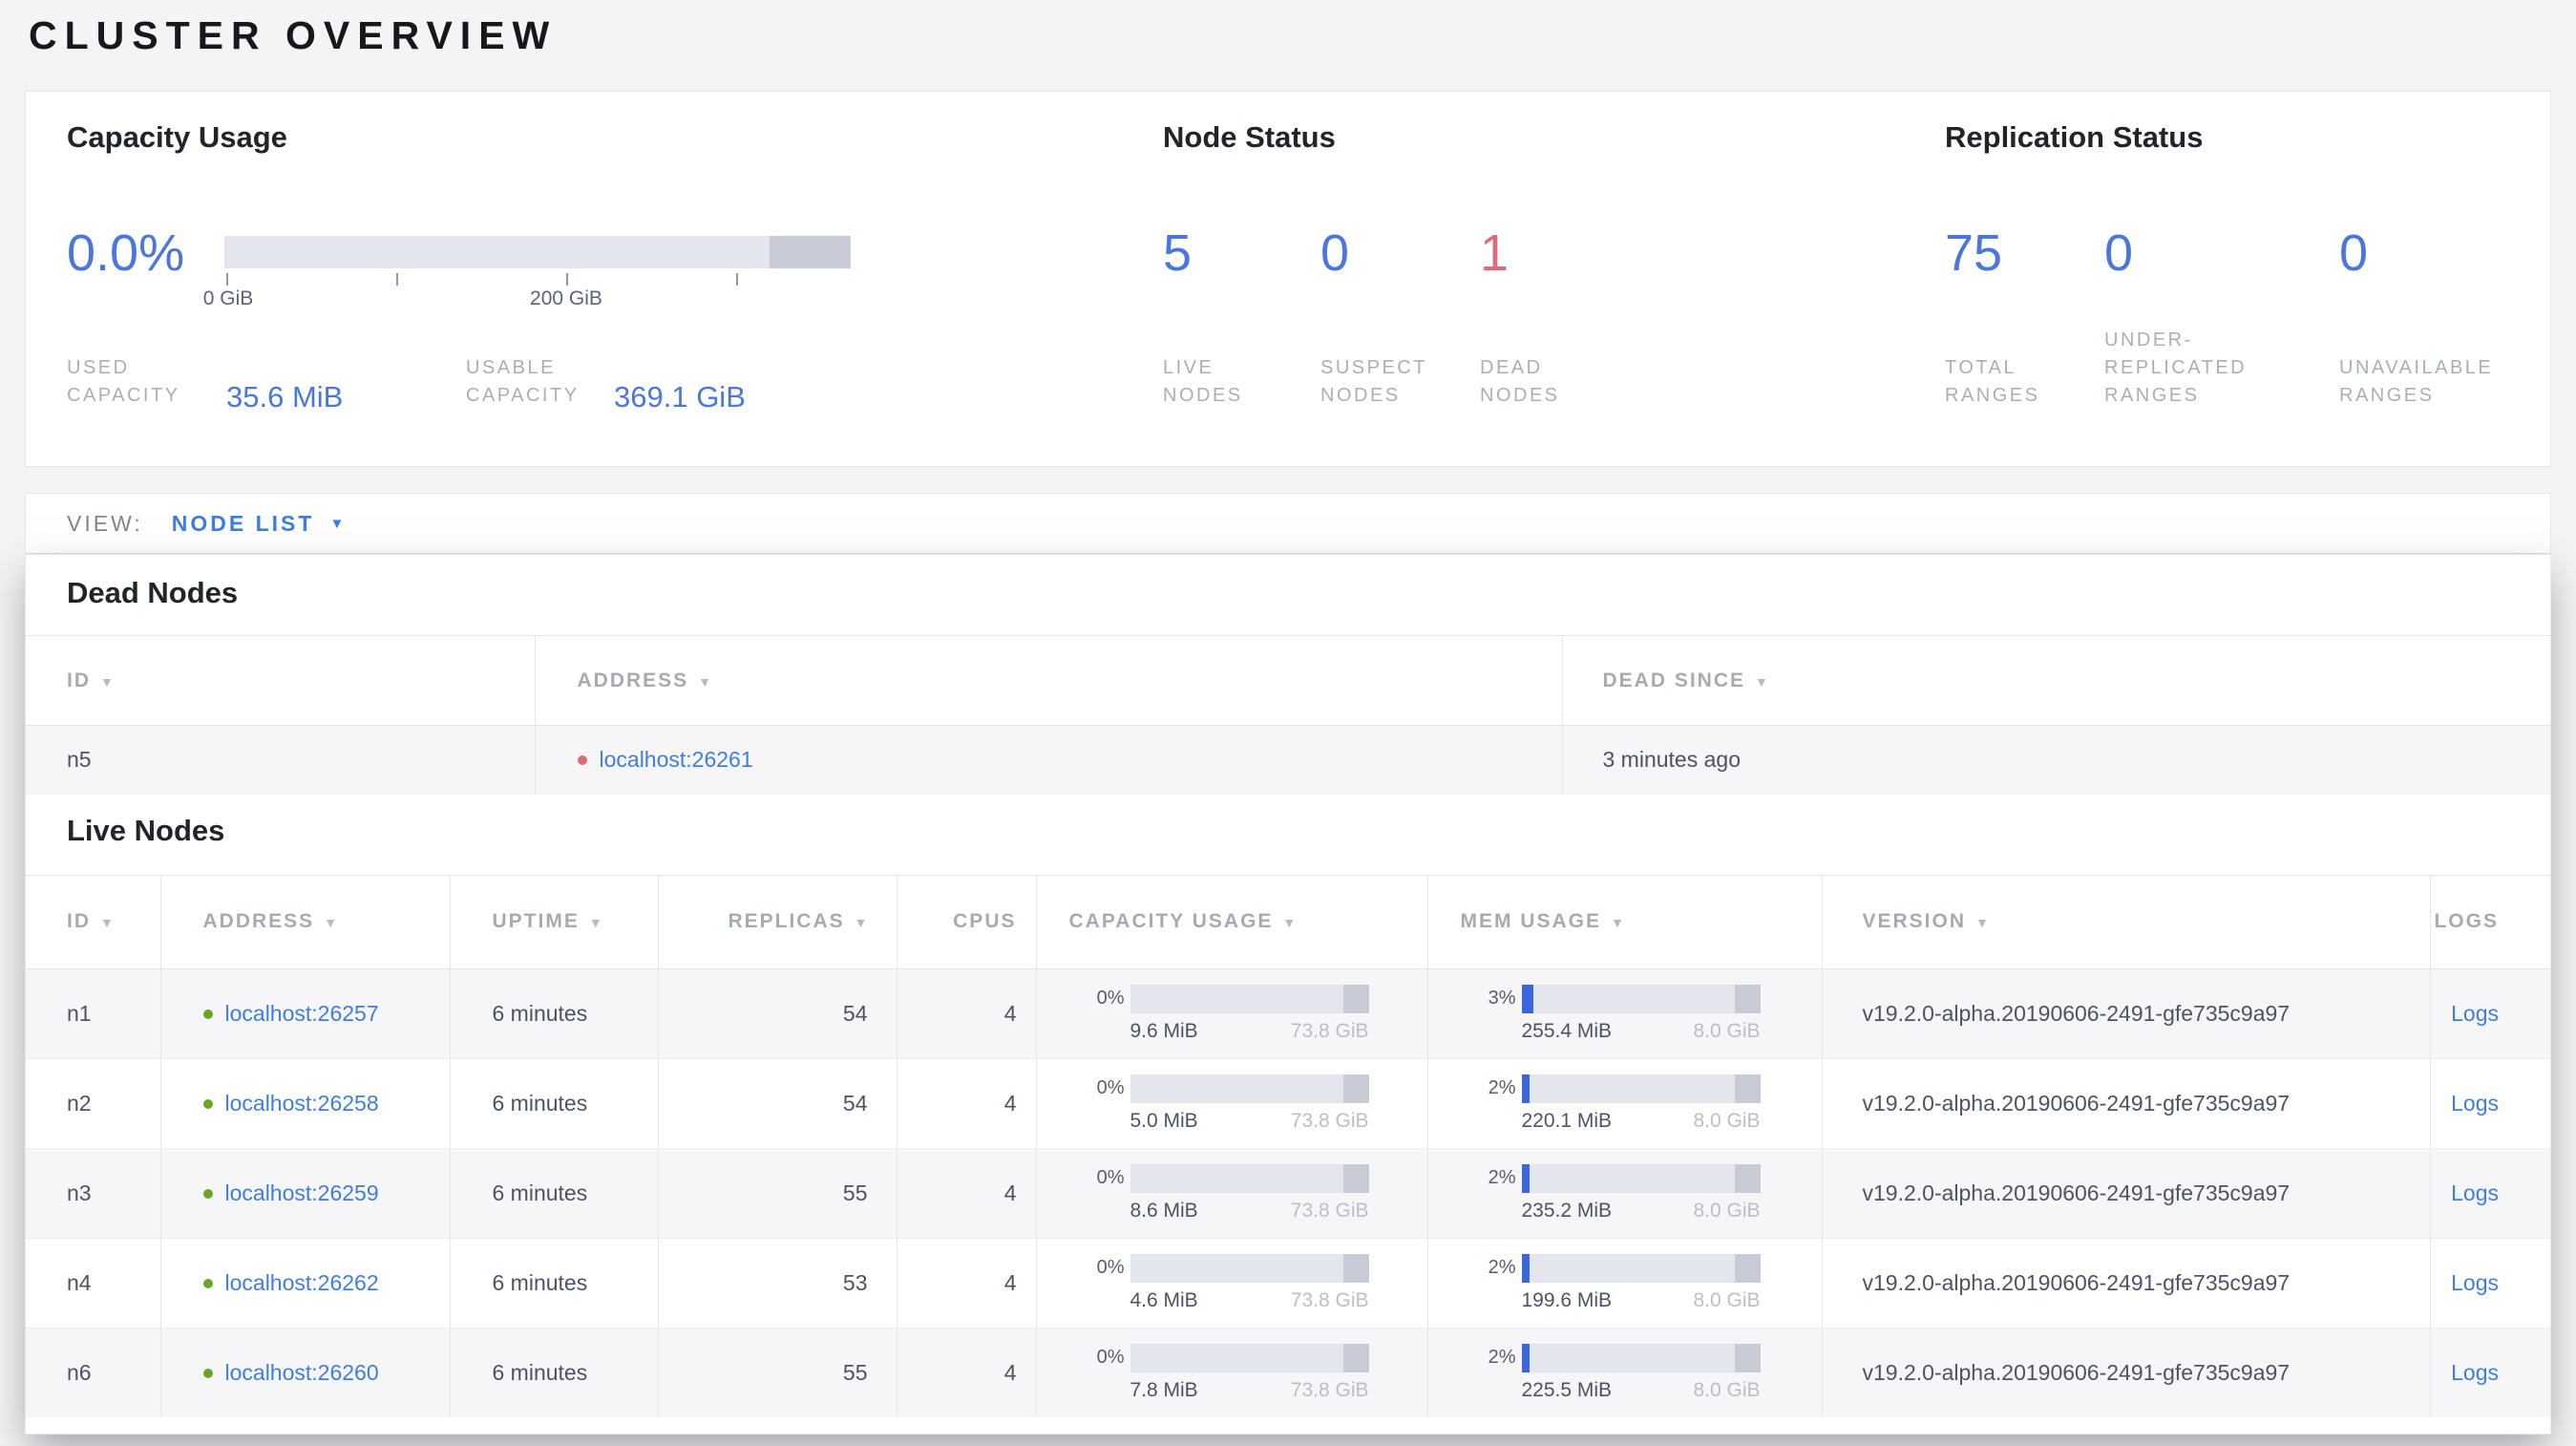 The height and width of the screenshot is (1446, 2576). What do you see at coordinates (2354, 253) in the screenshot?
I see `unavailable-ranges-count: 0` at bounding box center [2354, 253].